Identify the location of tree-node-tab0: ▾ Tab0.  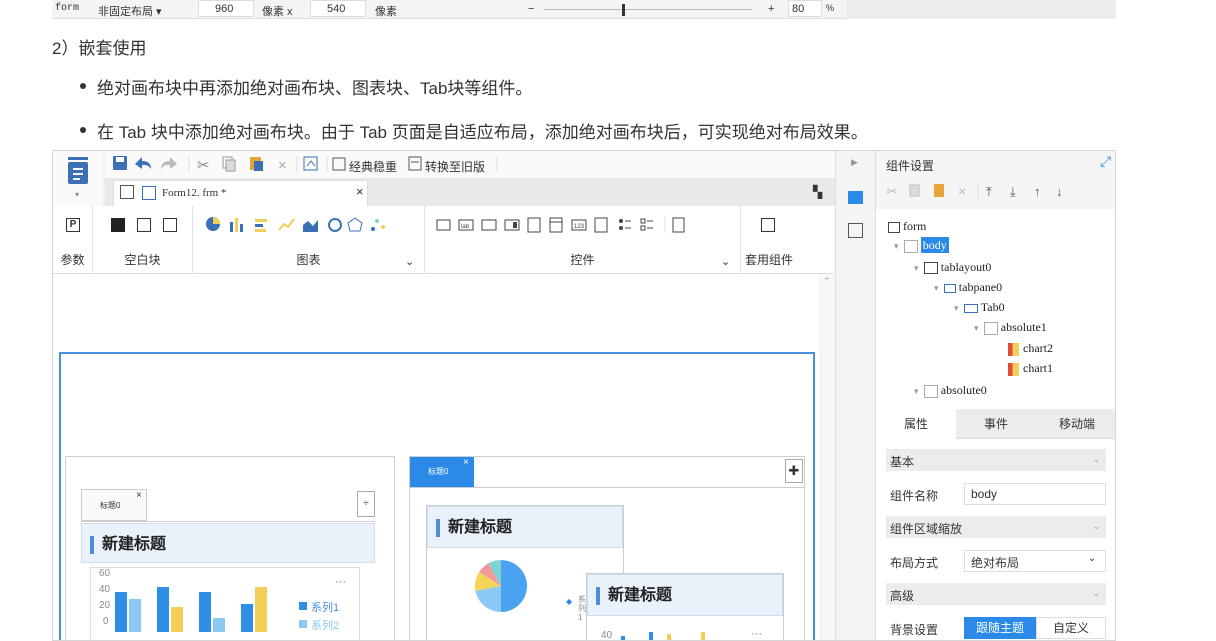
(979, 307).